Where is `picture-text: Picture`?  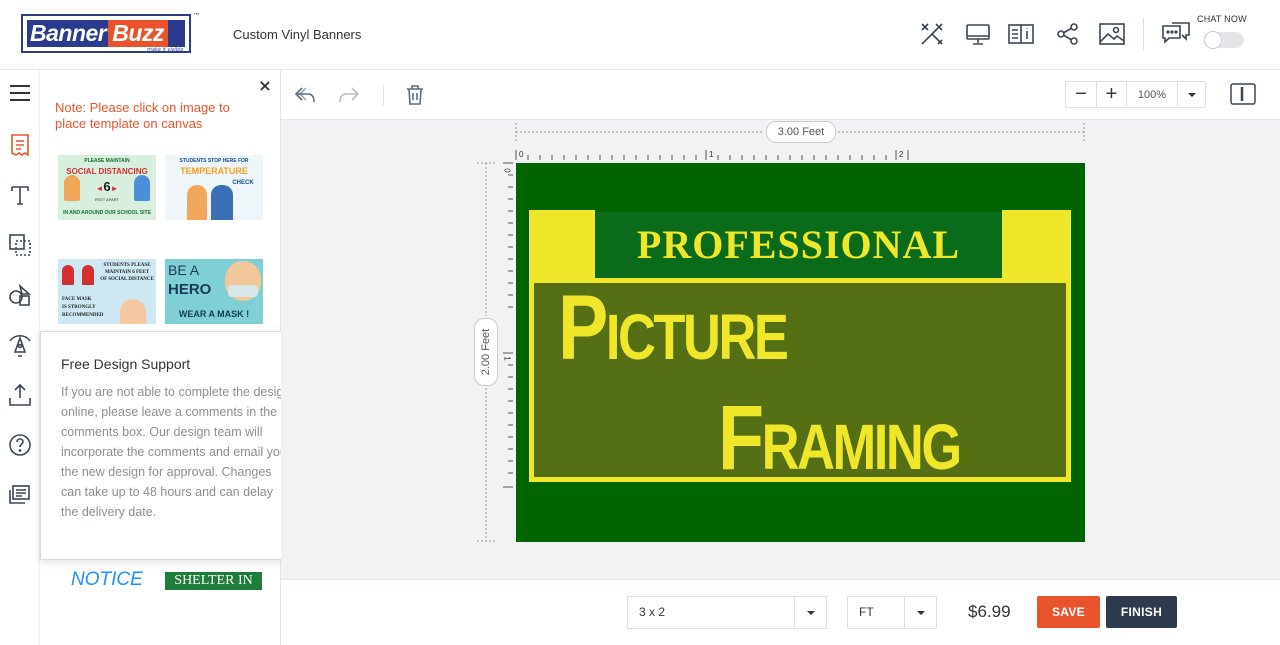
picture-text: Picture is located at coordinates (673, 328).